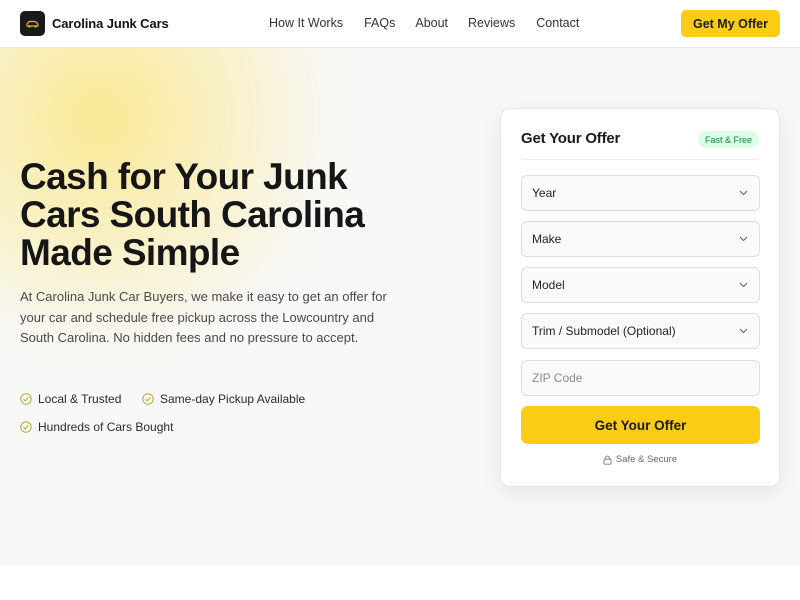  I want to click on nav-about: About, so click(431, 23).